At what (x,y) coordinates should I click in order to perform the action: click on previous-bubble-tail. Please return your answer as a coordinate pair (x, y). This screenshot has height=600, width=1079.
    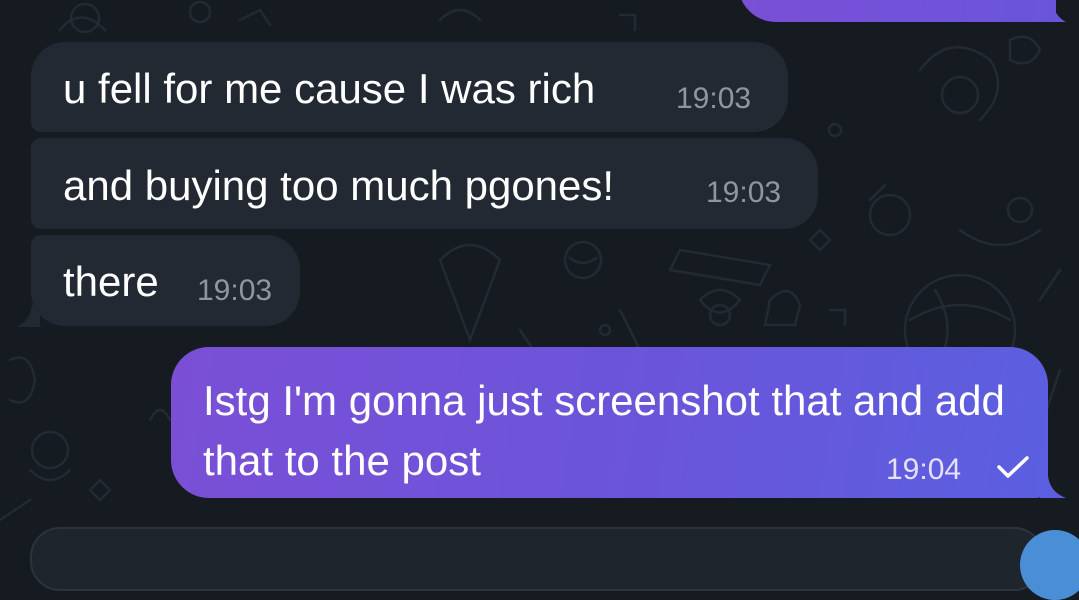
    Looking at the image, I should click on (1056, 11).